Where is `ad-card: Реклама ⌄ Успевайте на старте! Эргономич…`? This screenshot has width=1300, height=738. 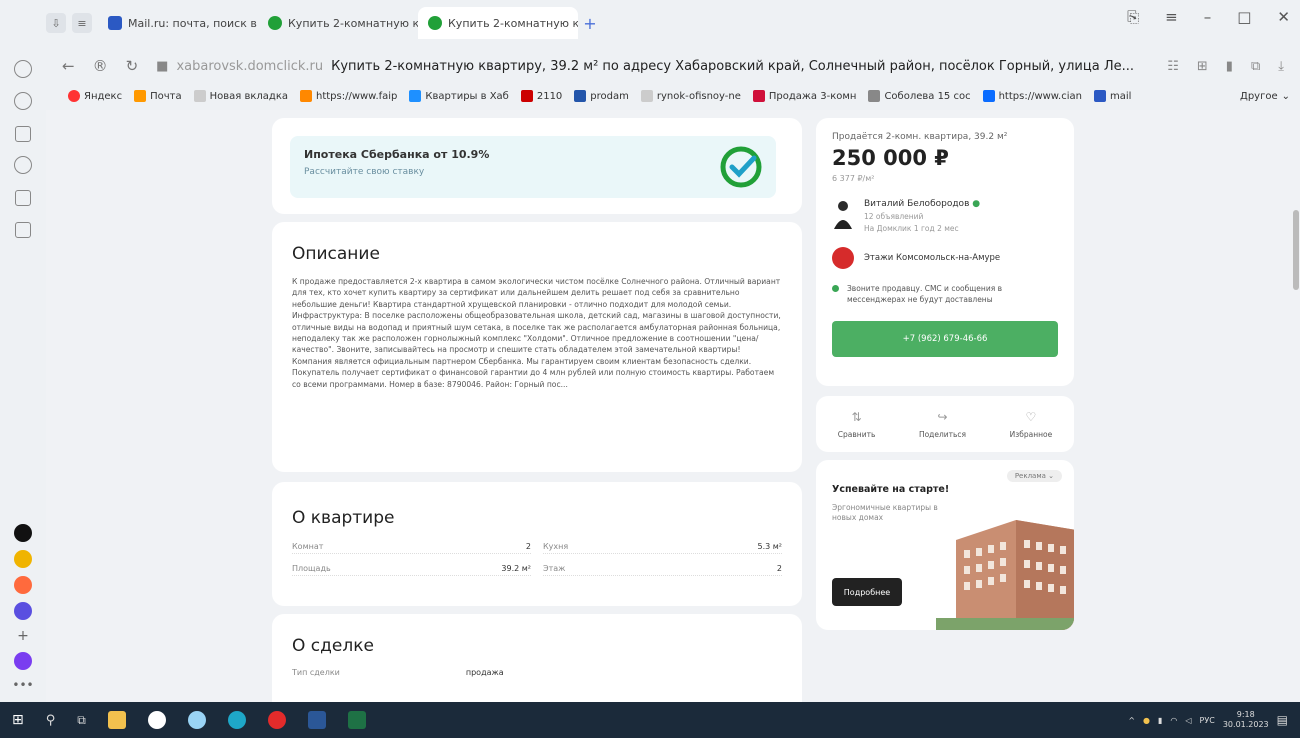
ad-card: Реклама ⌄ Успевайте на старте! Эргономич… is located at coordinates (945, 545).